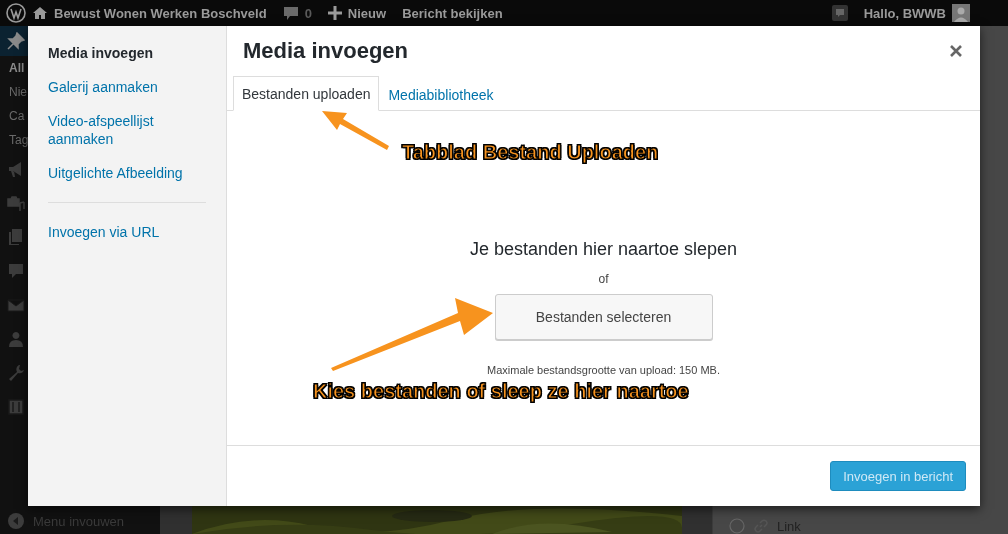  What do you see at coordinates (961, 13) in the screenshot?
I see `avatar-icon` at bounding box center [961, 13].